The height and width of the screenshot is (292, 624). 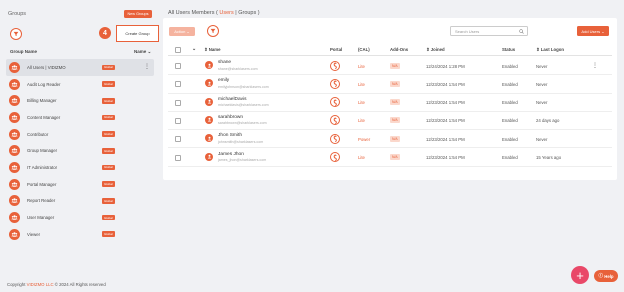 What do you see at coordinates (182, 31) in the screenshot?
I see `action-dropdown-button: Action ⌄` at bounding box center [182, 31].